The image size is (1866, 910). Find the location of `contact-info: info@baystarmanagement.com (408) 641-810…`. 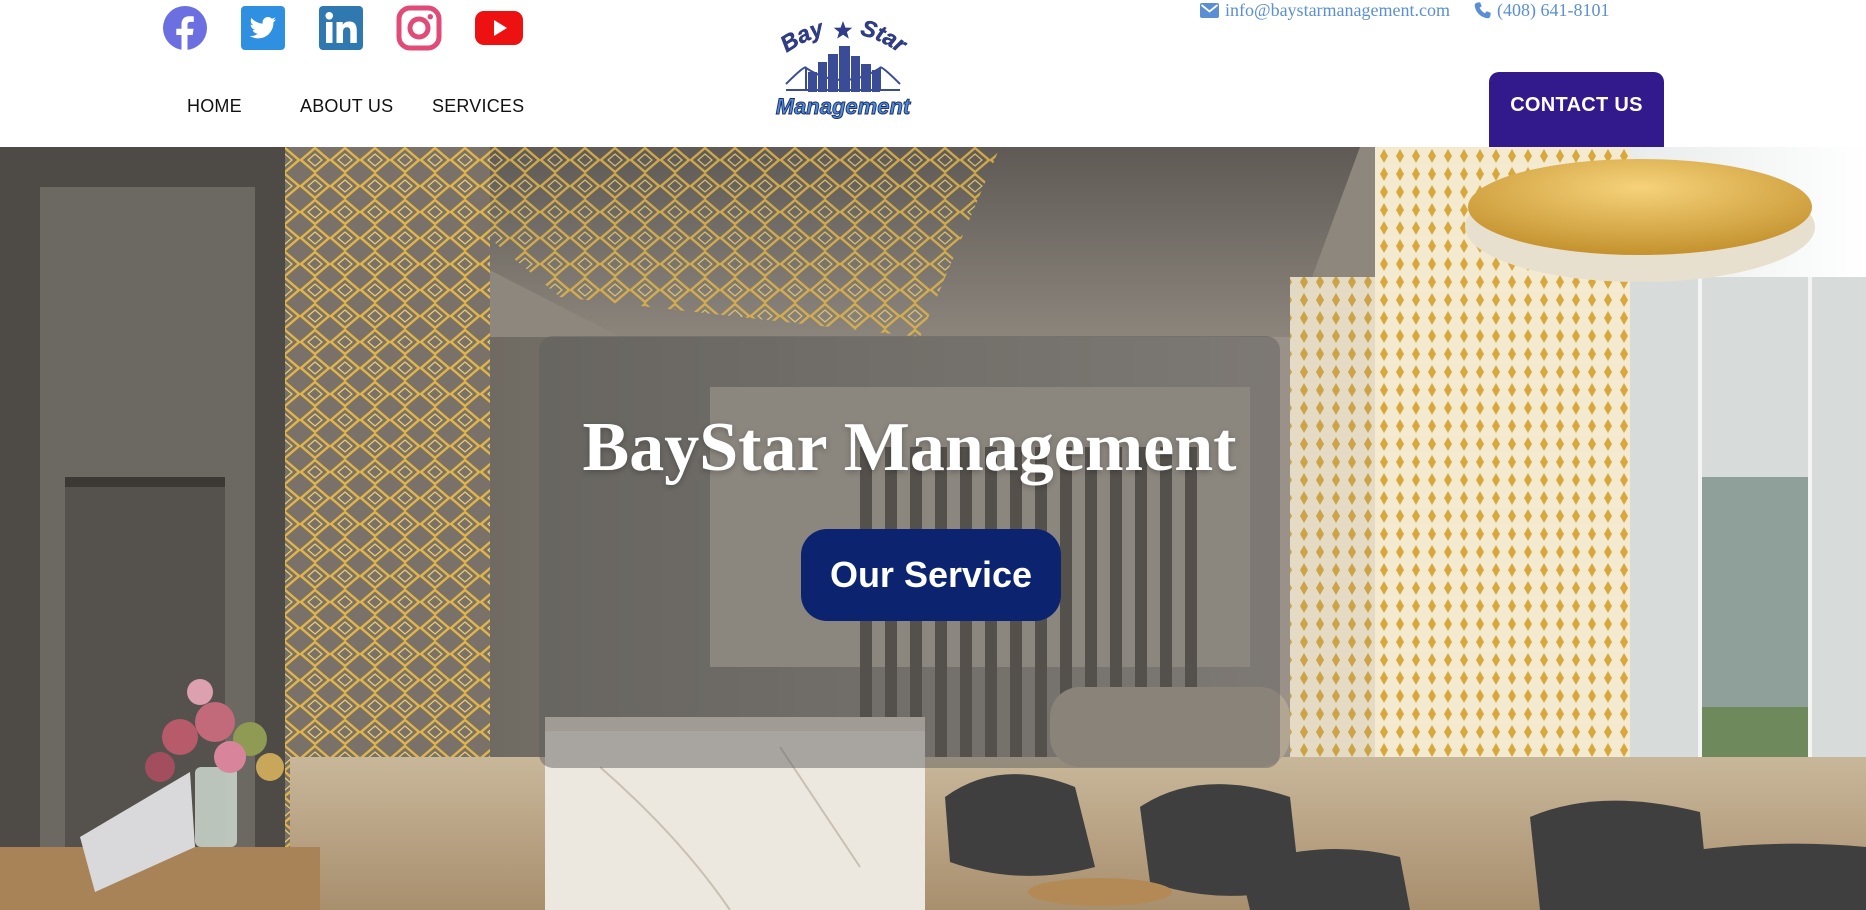

contact-info: info@baystarmanagement.com (408) 641-810… is located at coordinates (1404, 10).